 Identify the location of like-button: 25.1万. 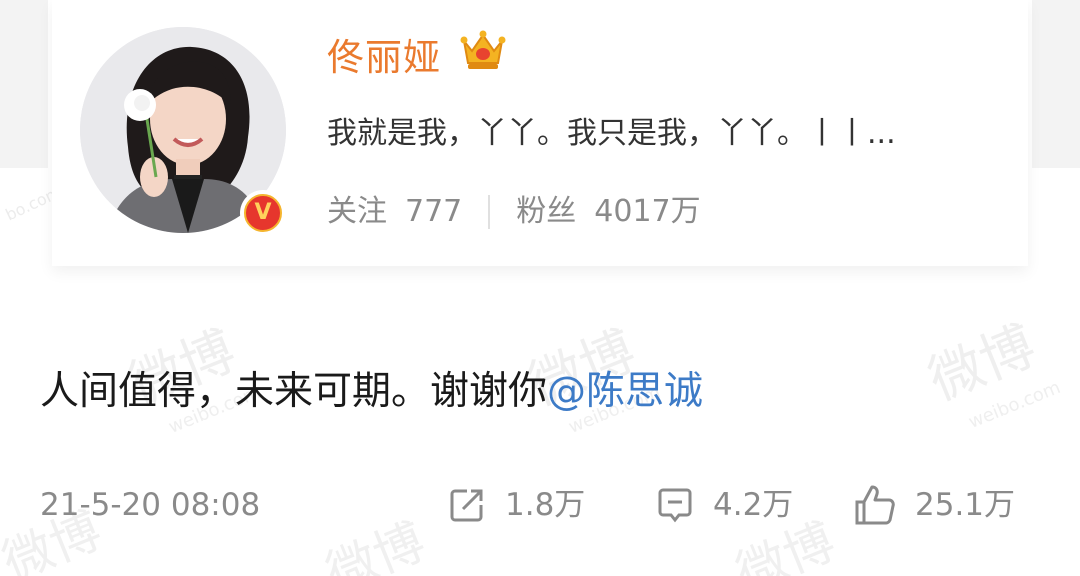
(934, 505).